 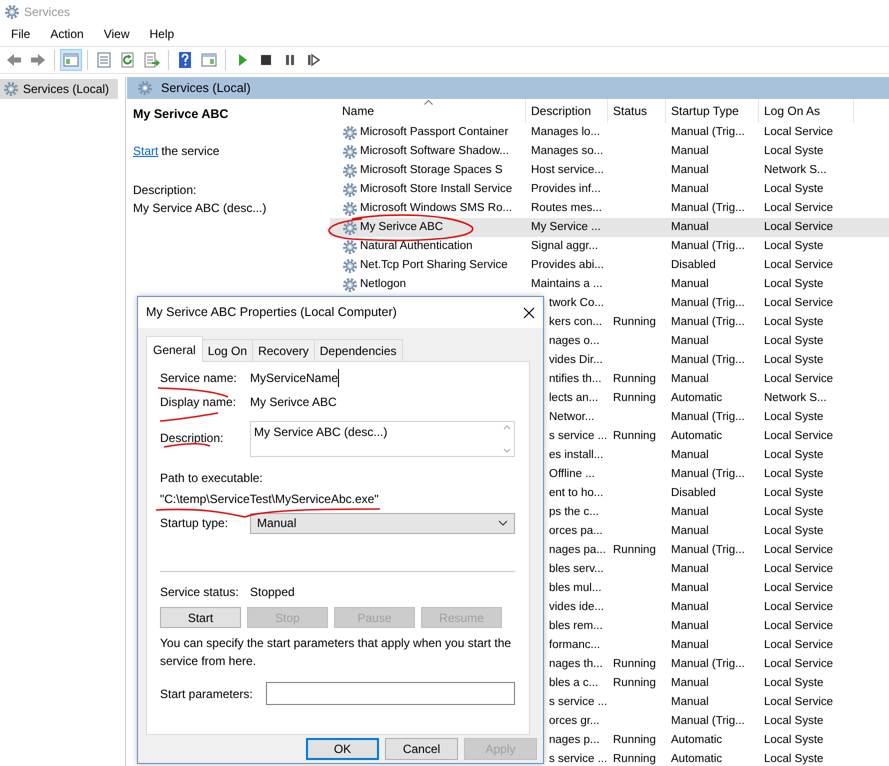 I want to click on field-label: Service name:, so click(x=198, y=378).